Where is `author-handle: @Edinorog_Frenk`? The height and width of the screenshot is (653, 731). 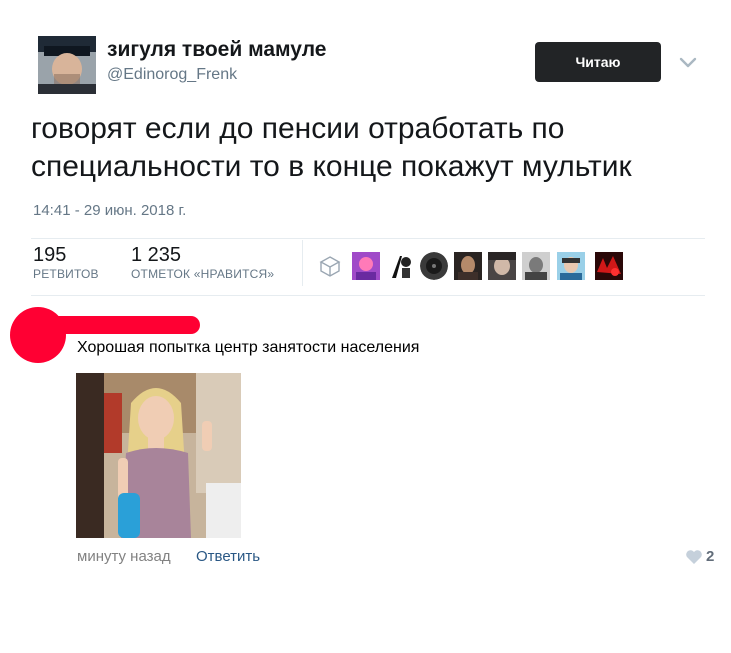 author-handle: @Edinorog_Frenk is located at coordinates (172, 75).